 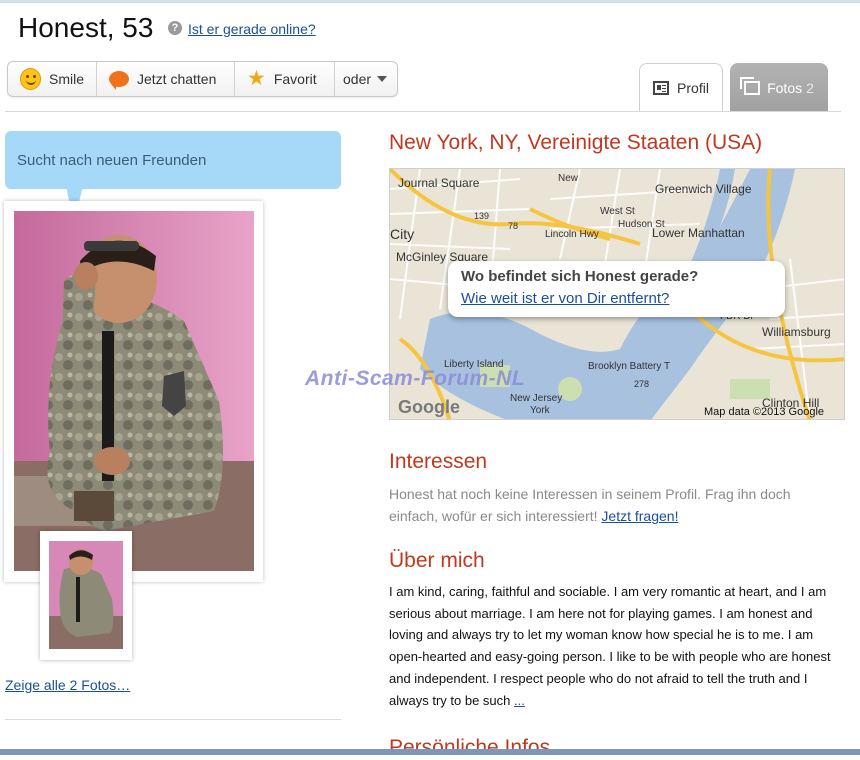 I want to click on status-bubble: Sucht nach neuen Freunden, so click(x=173, y=160).